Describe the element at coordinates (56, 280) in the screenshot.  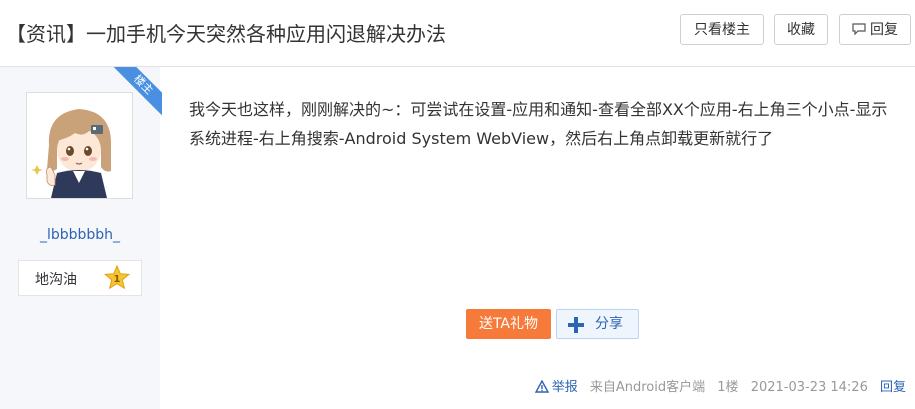
I see `level-name: 地沟油` at that location.